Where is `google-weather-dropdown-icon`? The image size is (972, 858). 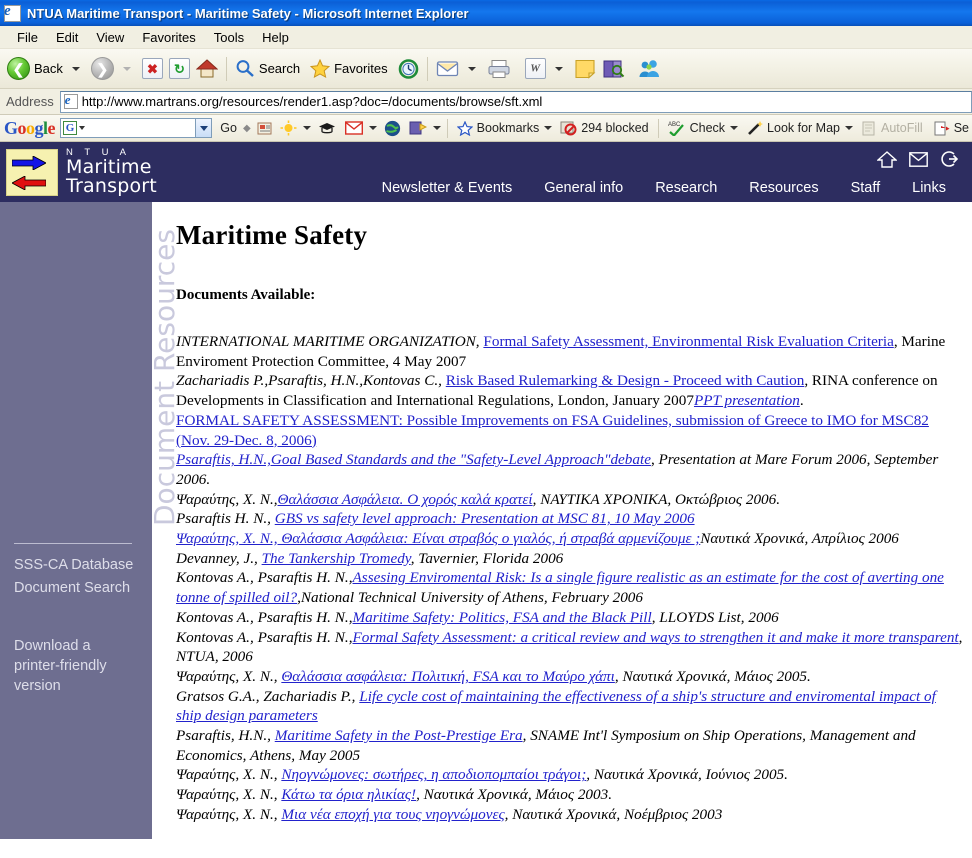
google-weather-dropdown-icon is located at coordinates (306, 128).